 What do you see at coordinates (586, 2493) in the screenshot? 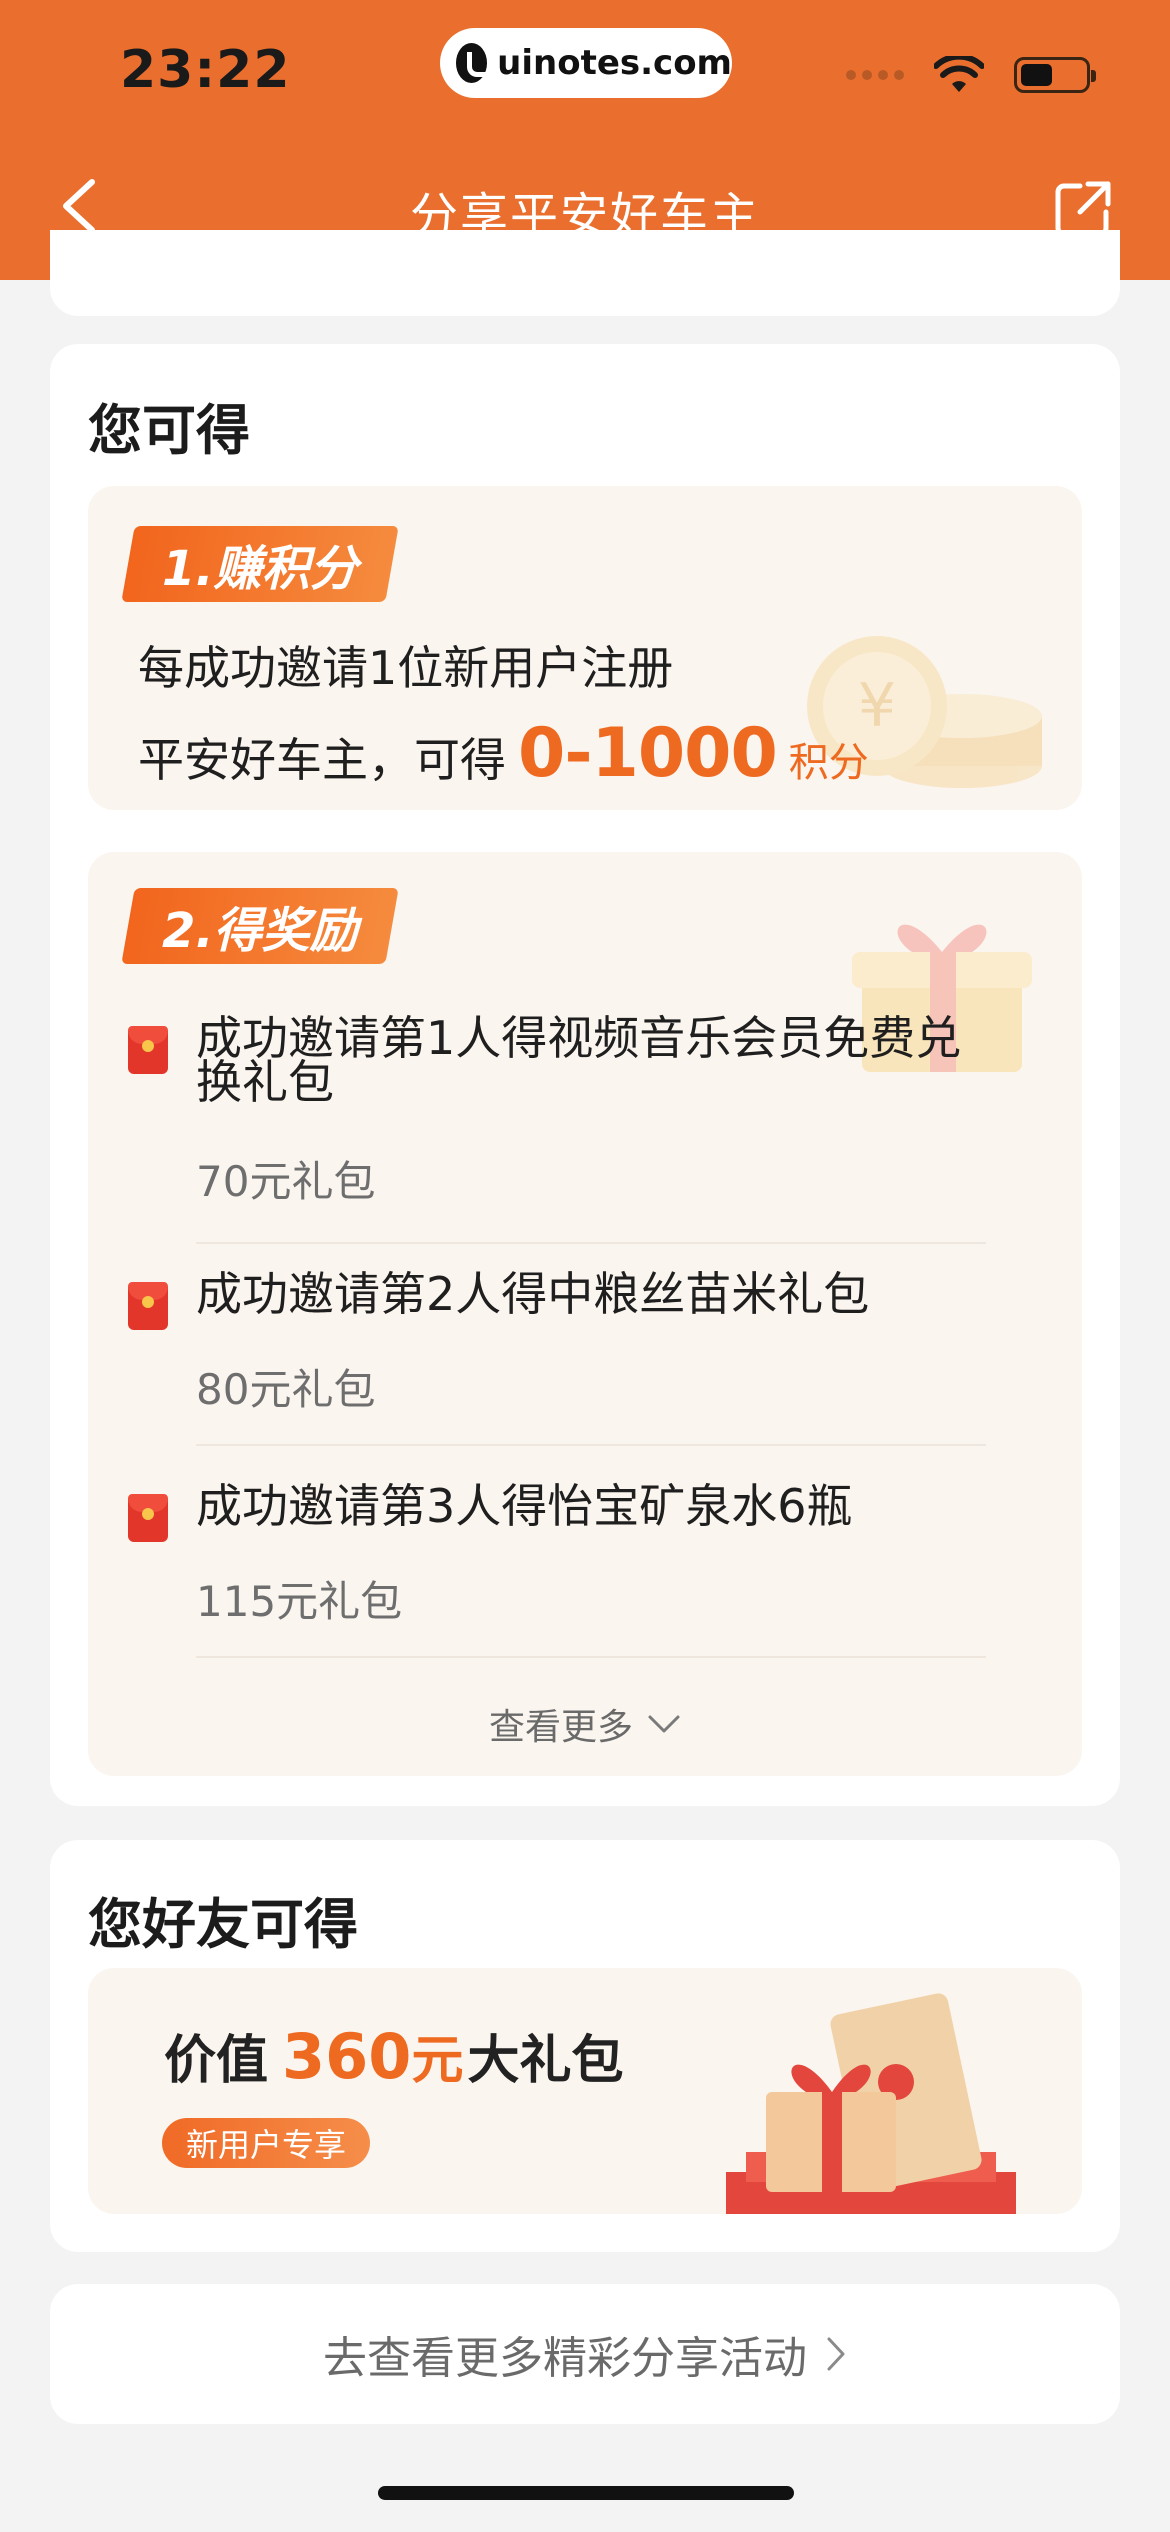
I see `home-indicator` at bounding box center [586, 2493].